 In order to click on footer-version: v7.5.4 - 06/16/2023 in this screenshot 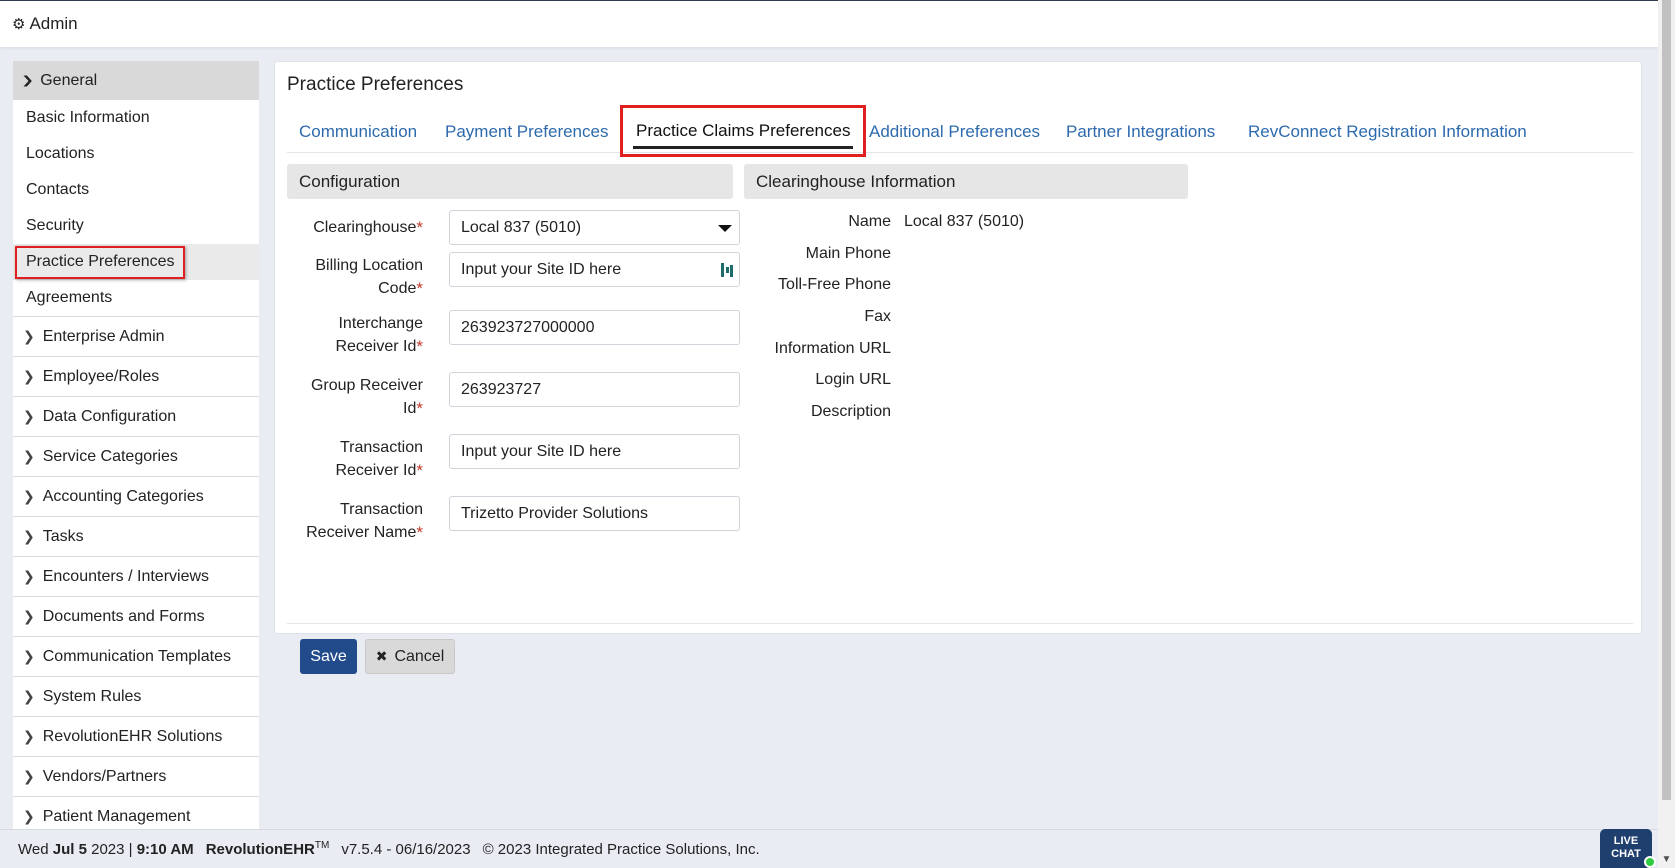, I will do `click(406, 849)`.